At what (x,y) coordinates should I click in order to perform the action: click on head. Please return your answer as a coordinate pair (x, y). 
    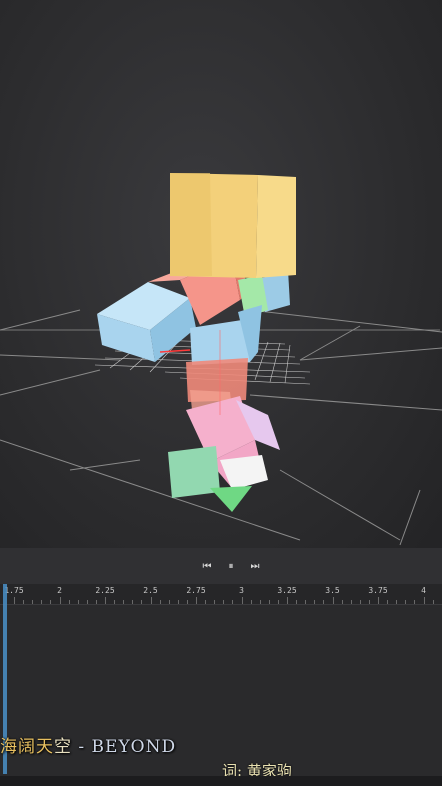
    Looking at the image, I should click on (233, 225).